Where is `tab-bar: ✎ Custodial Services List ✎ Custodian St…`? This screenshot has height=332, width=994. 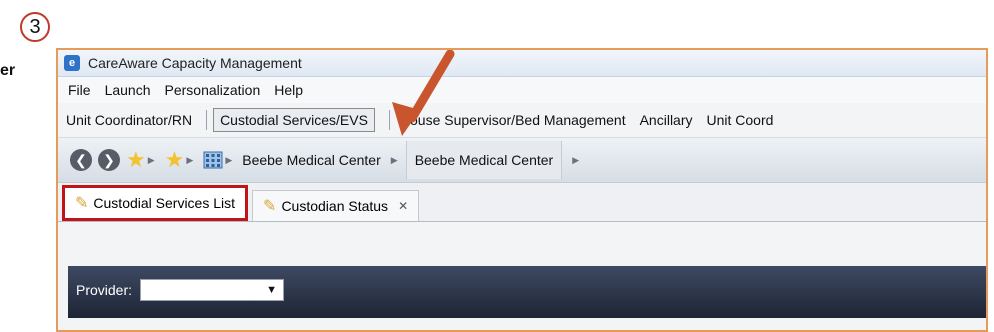 tab-bar: ✎ Custodial Services List ✎ Custodian St… is located at coordinates (522, 202).